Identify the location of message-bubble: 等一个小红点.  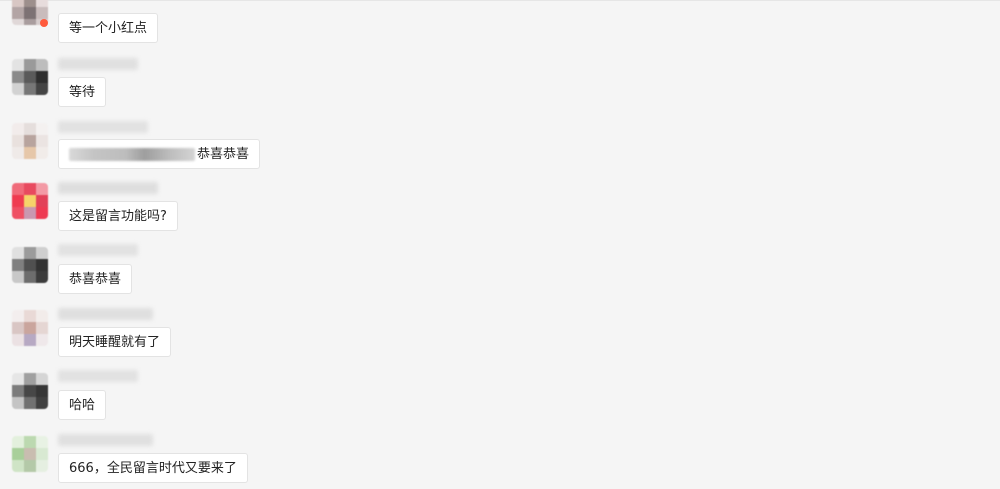
(108, 28).